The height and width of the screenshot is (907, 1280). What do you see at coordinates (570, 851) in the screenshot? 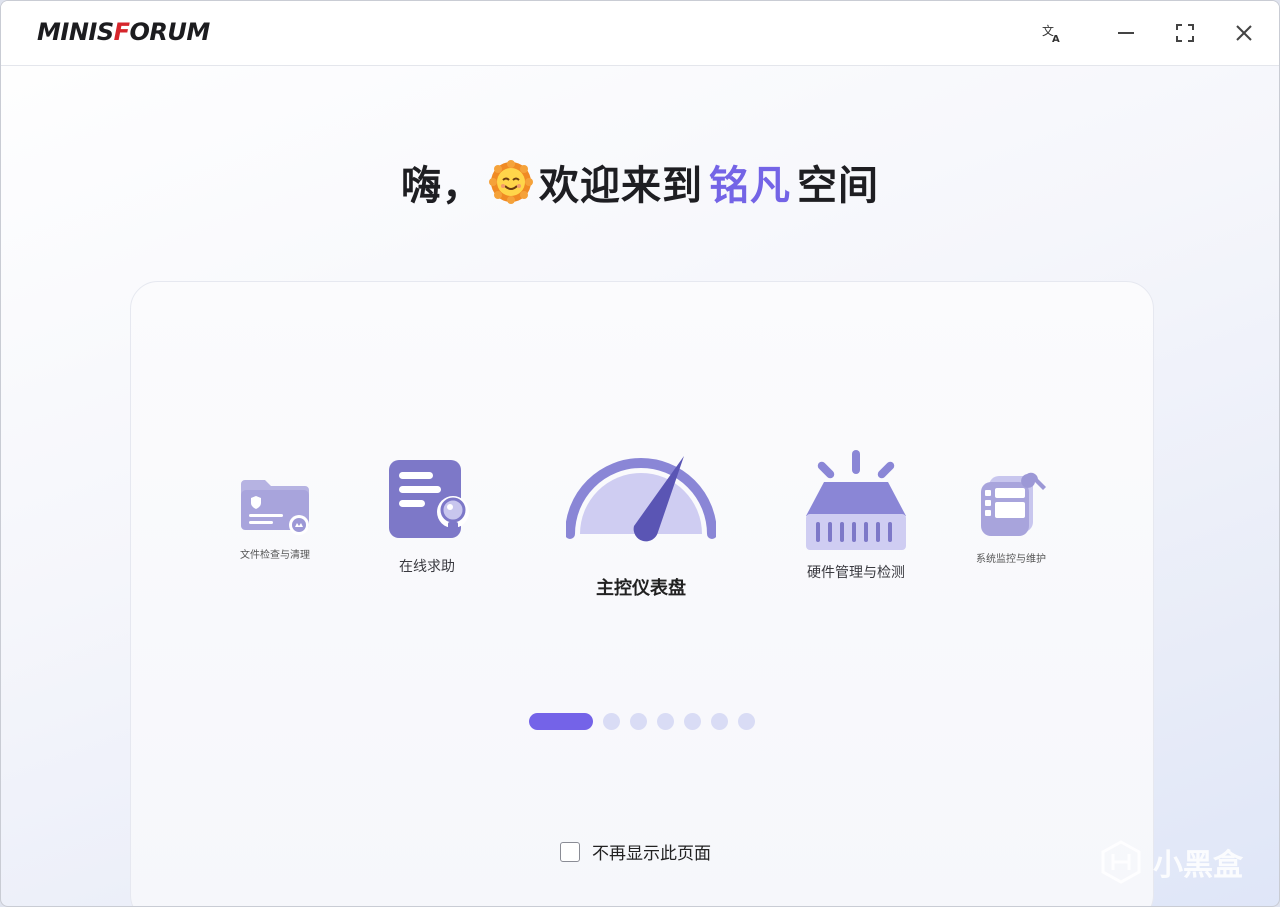
I see `dont-show-checkbox` at bounding box center [570, 851].